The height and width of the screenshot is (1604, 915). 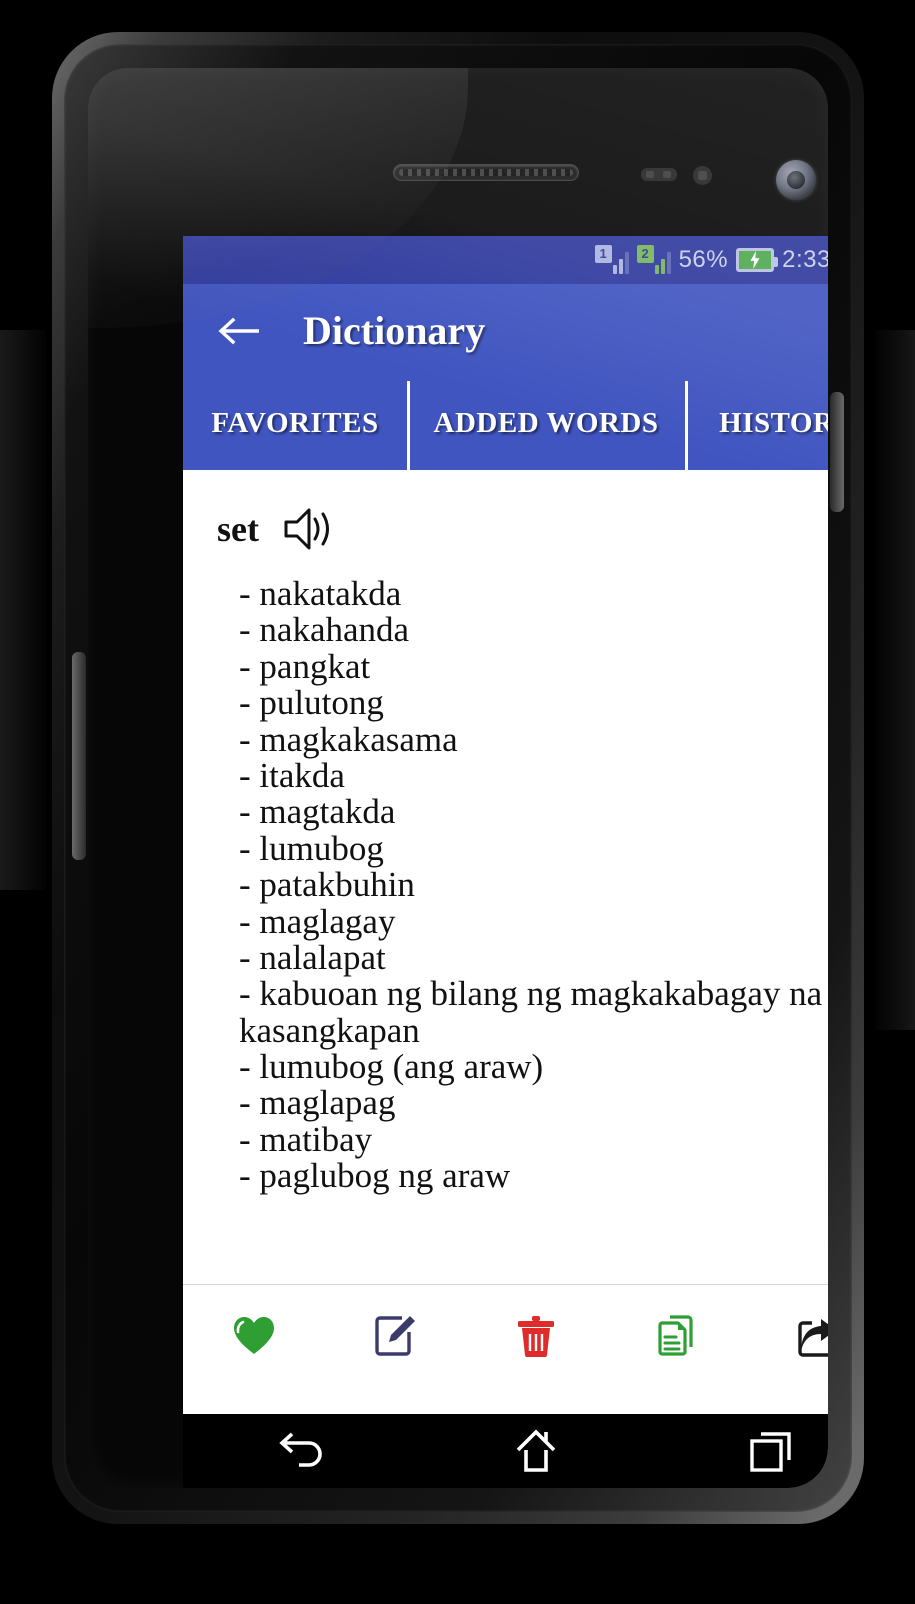 I want to click on definition-item: - nakatakda, so click(x=320, y=593).